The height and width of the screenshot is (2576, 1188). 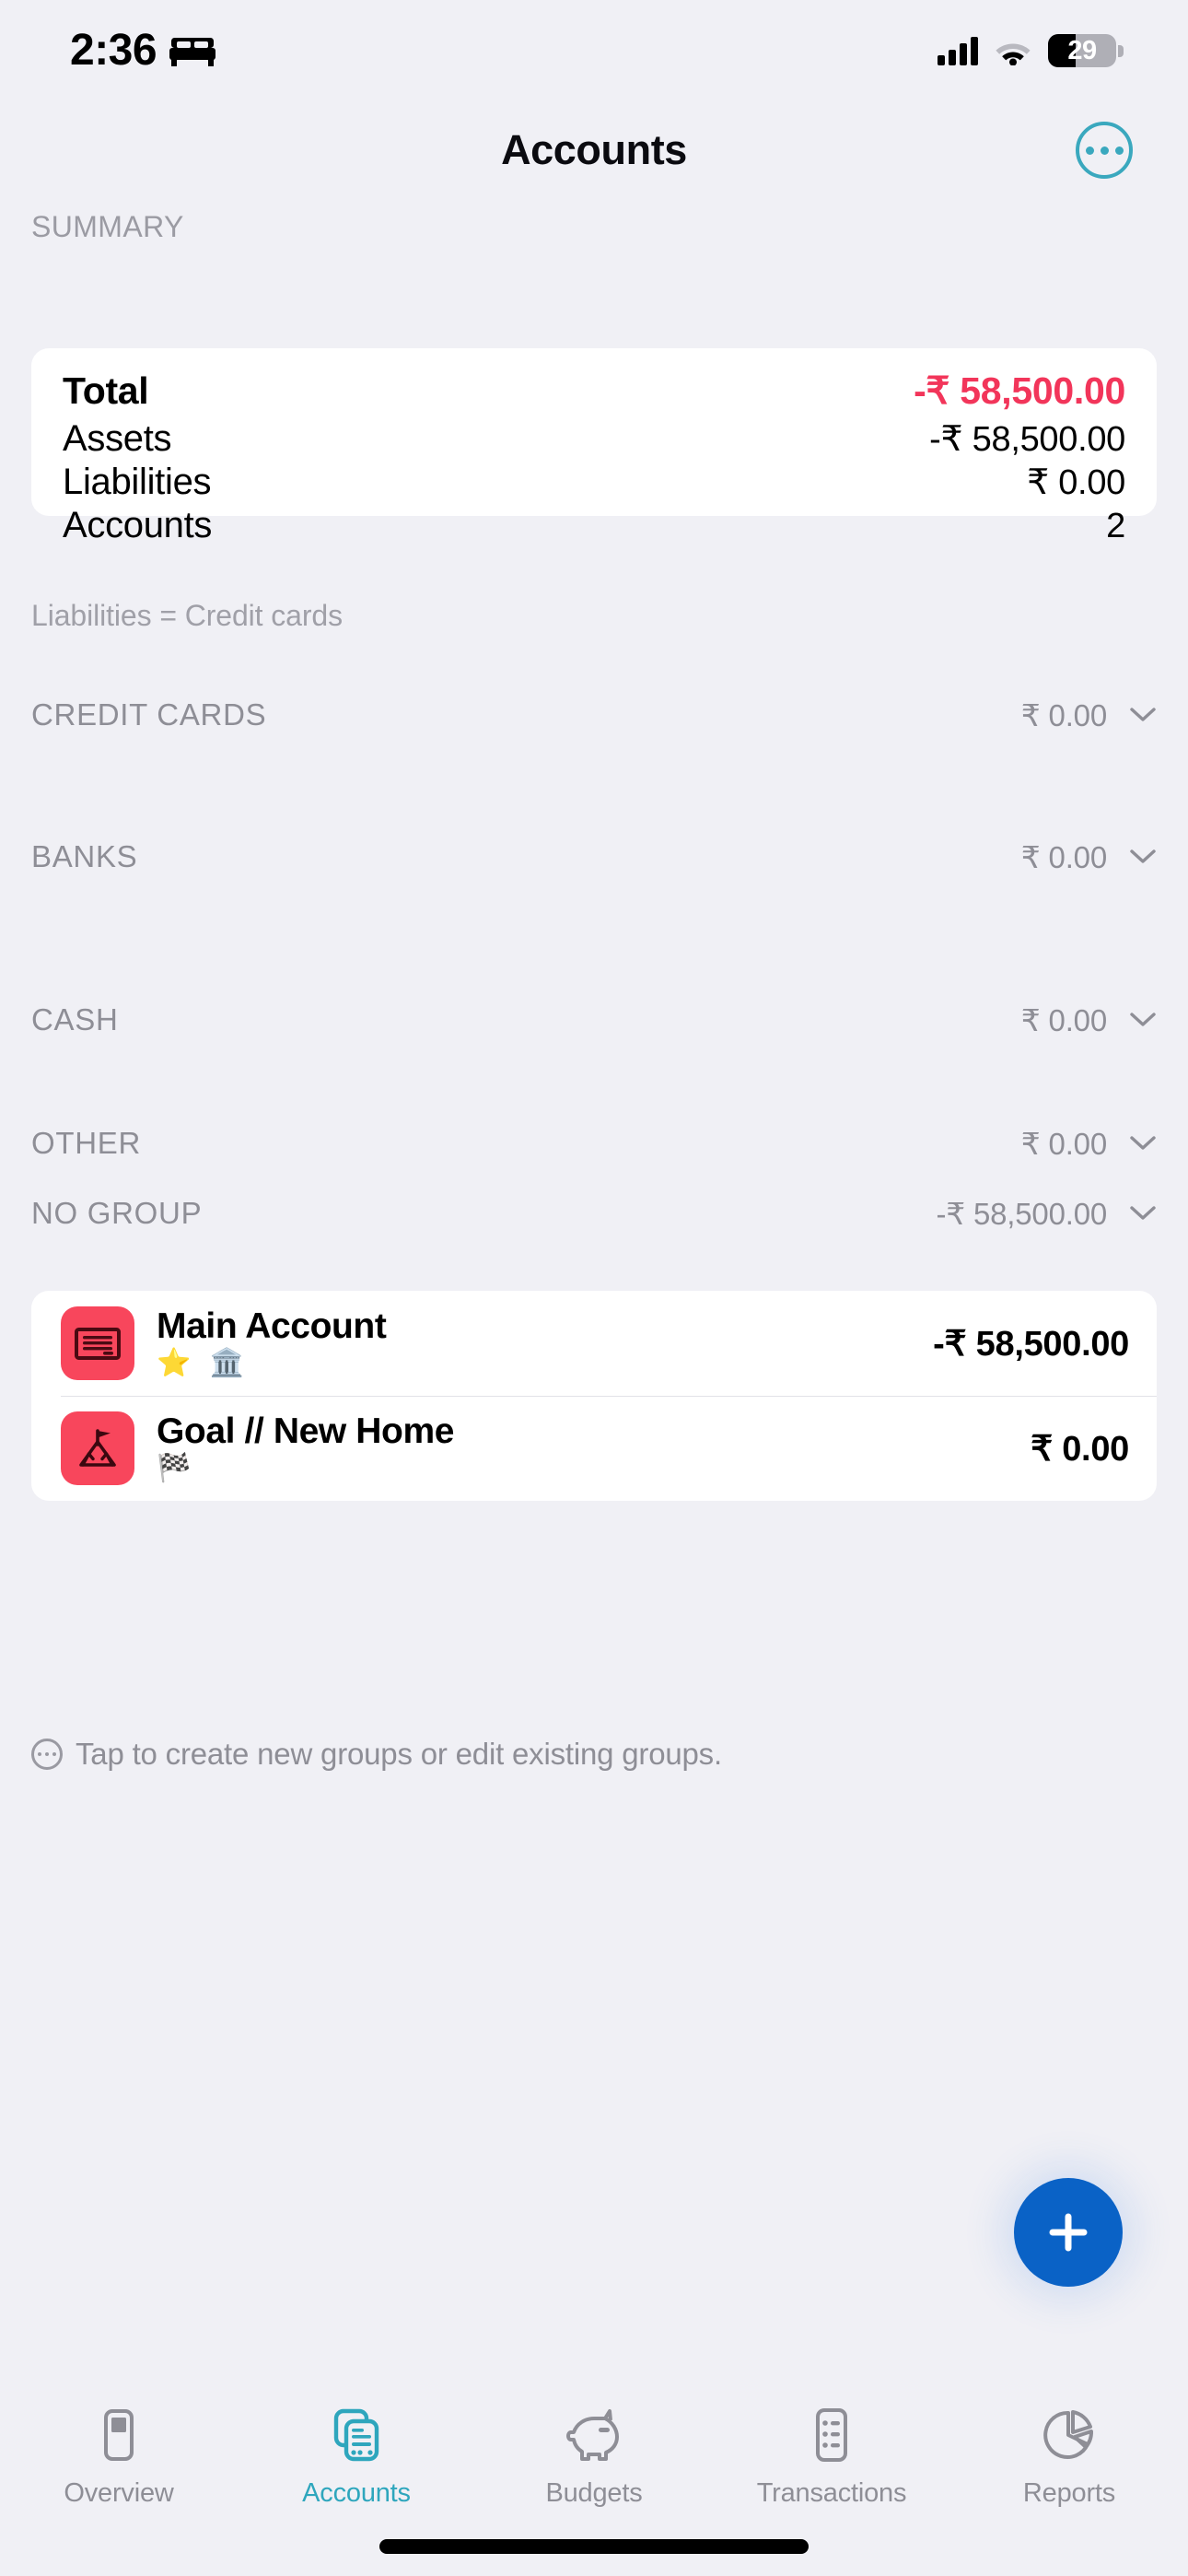 What do you see at coordinates (106, 390) in the screenshot?
I see `summary-label: Total` at bounding box center [106, 390].